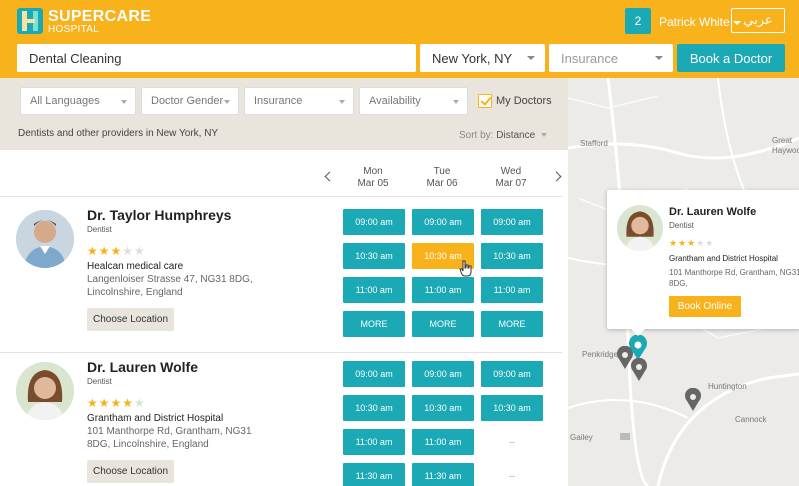  What do you see at coordinates (442, 183) in the screenshot?
I see `day-date: Mar 06` at bounding box center [442, 183].